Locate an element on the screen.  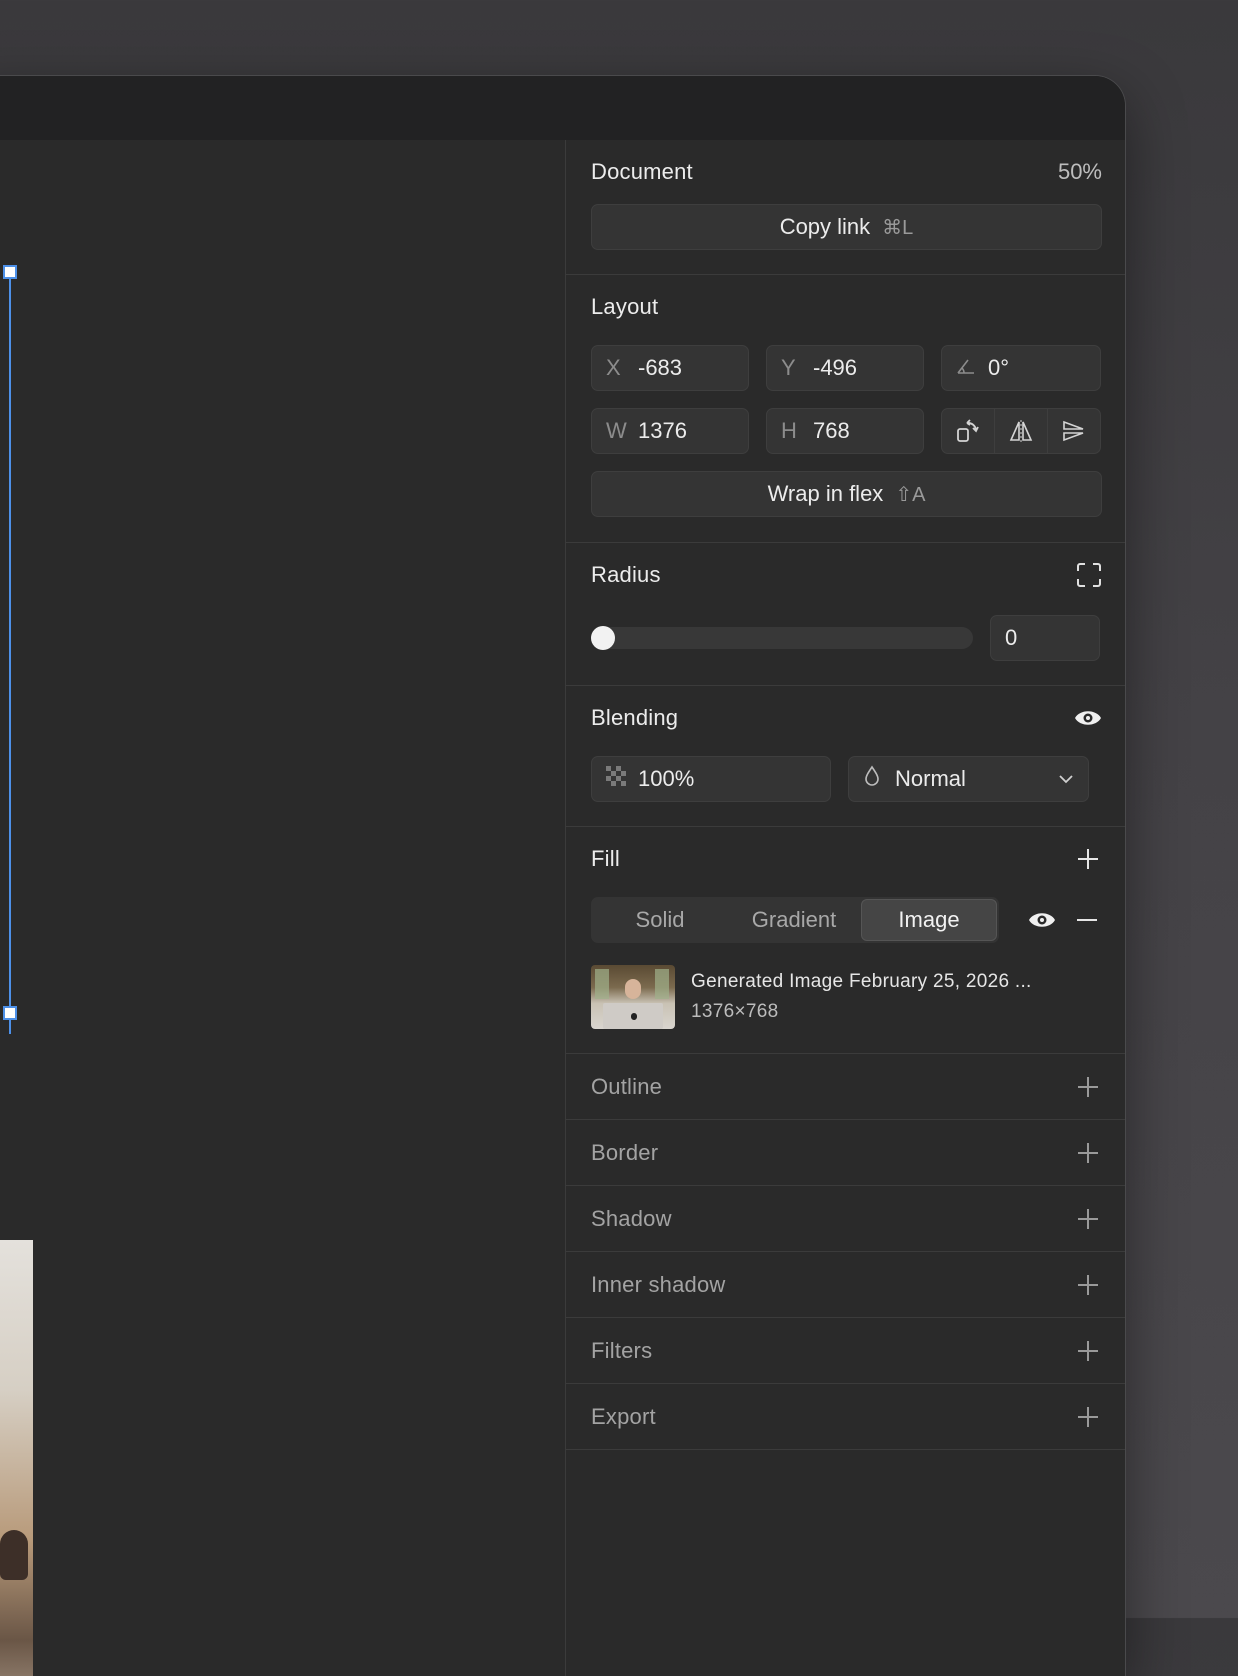
add-fill-button is located at coordinates (1088, 859).